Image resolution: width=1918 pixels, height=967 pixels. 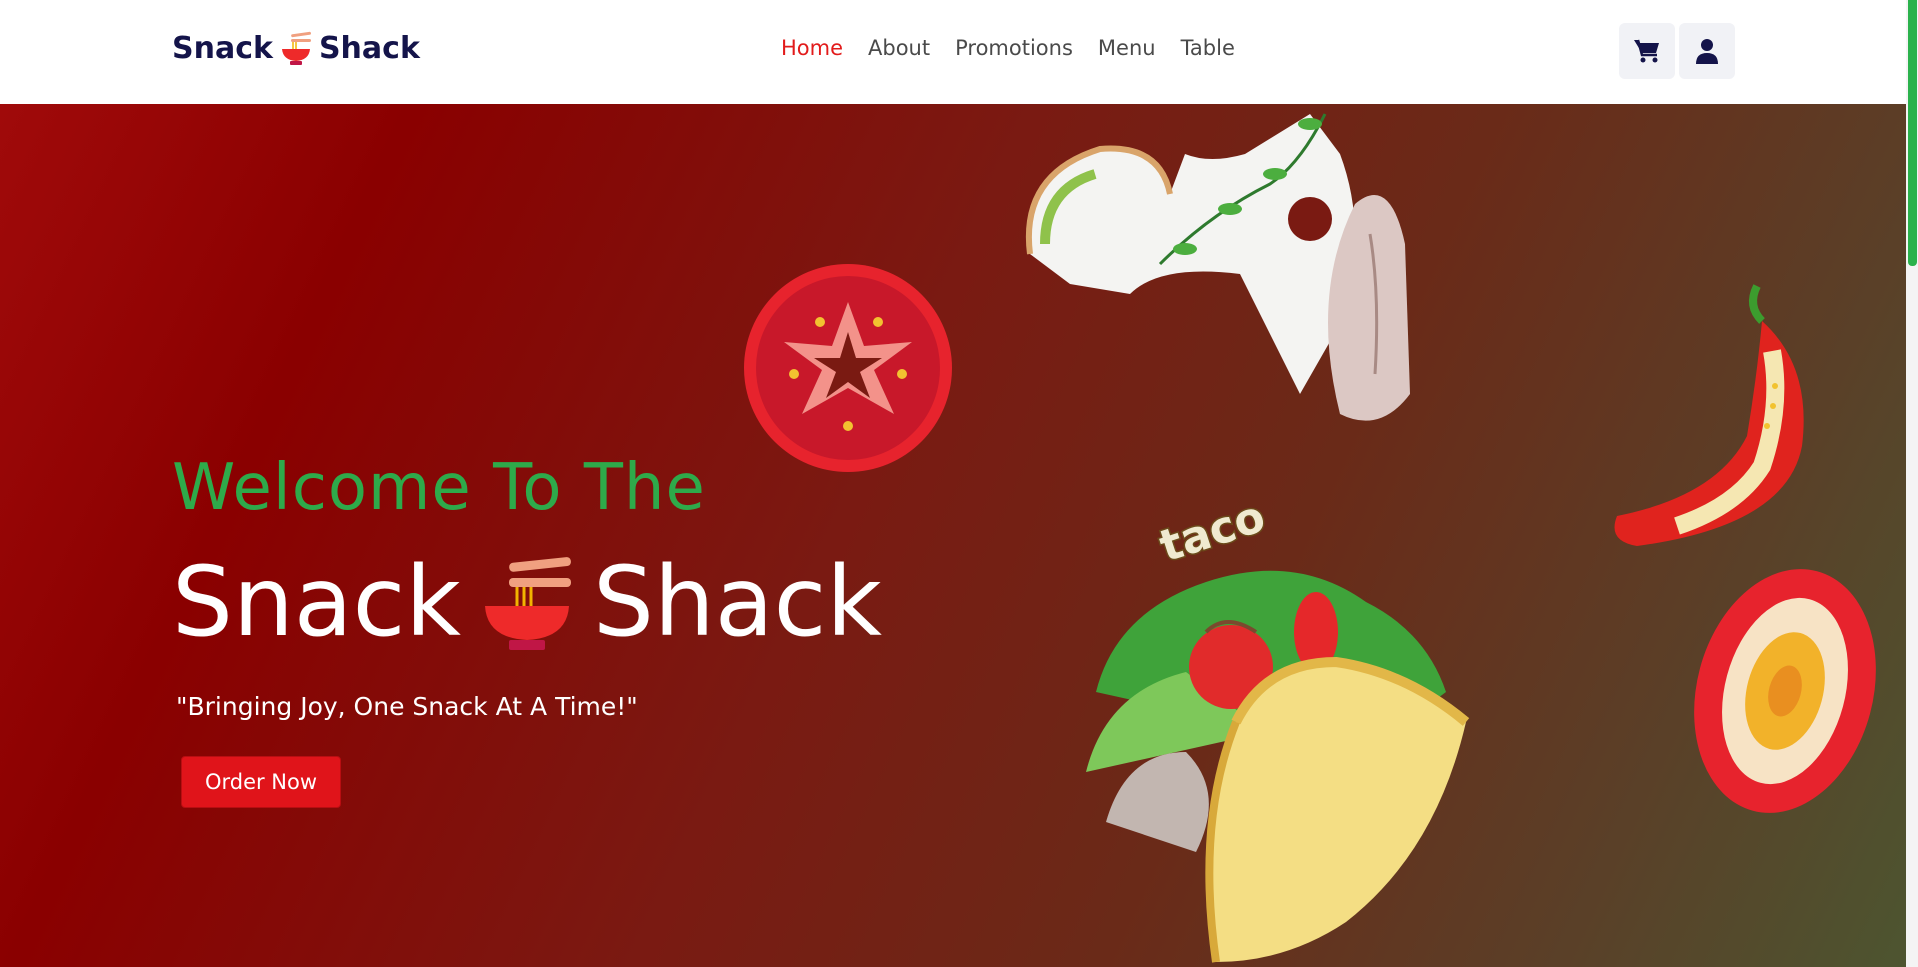 I want to click on nav-link-table: Table, so click(x=1208, y=48).